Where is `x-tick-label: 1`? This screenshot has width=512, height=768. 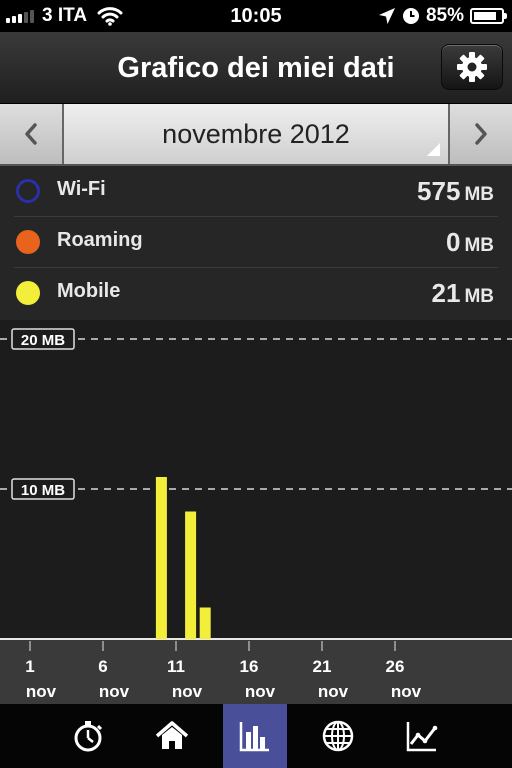 x-tick-label: 1 is located at coordinates (29, 666).